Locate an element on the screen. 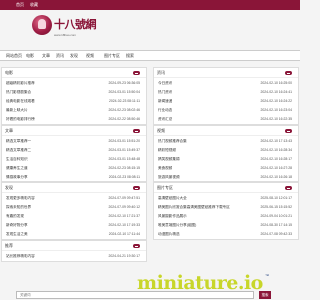  list-item: 热门资讯 2024-02-10 16:24:41 is located at coordinates (226, 92).